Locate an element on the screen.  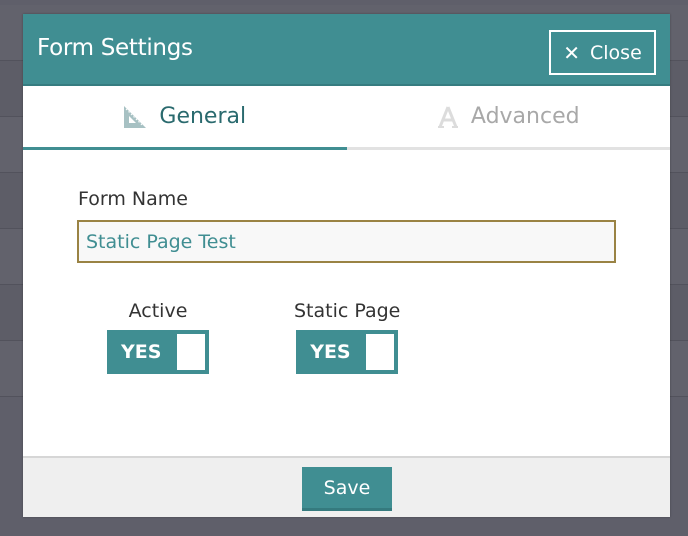
active-label: Active is located at coordinates (158, 311).